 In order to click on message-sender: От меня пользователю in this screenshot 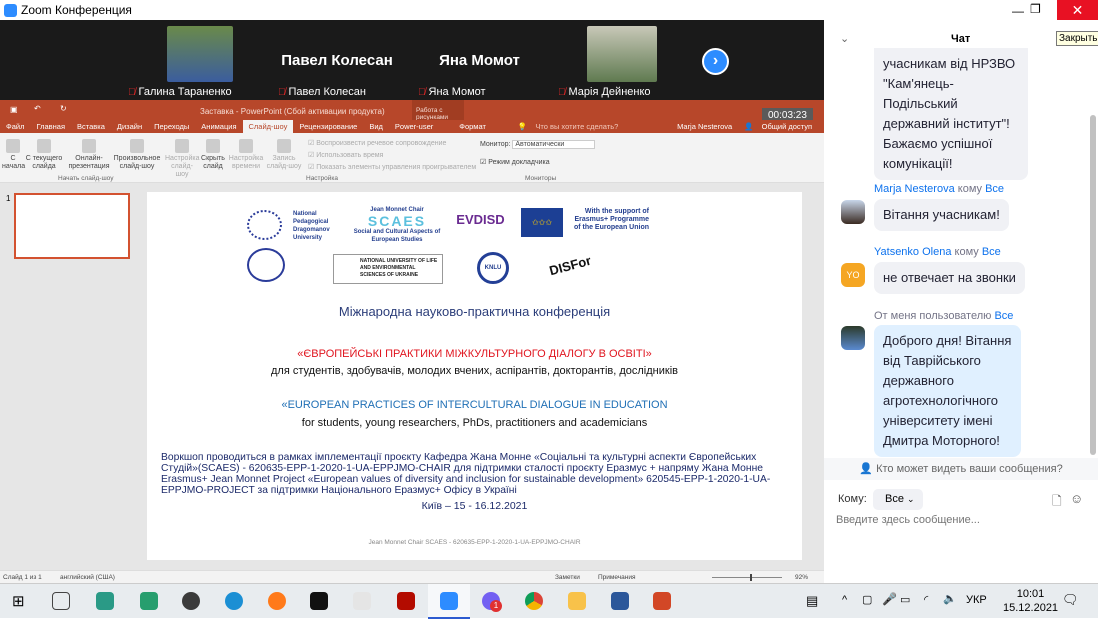, I will do `click(933, 316)`.